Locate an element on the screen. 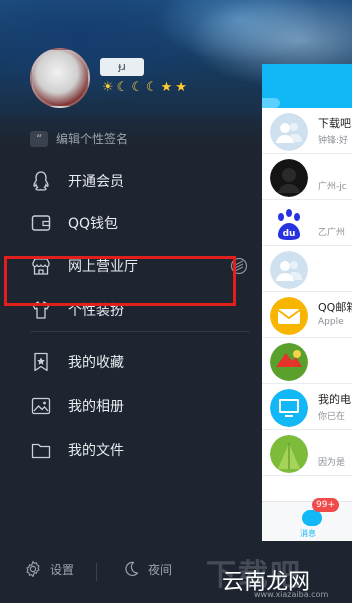 The height and width of the screenshot is (603, 352). chat-preview: 因为是 is located at coordinates (332, 463).